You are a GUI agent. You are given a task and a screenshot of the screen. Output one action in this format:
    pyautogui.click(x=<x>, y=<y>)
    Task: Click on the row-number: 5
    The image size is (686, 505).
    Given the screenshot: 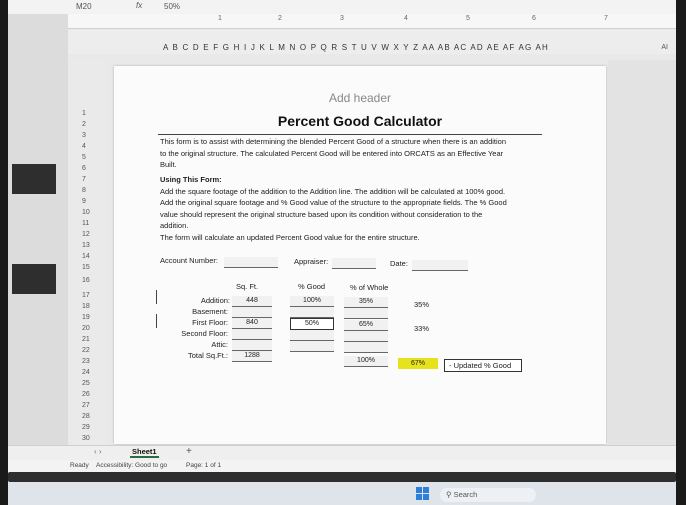 What is the action you would take?
    pyautogui.click(x=84, y=157)
    